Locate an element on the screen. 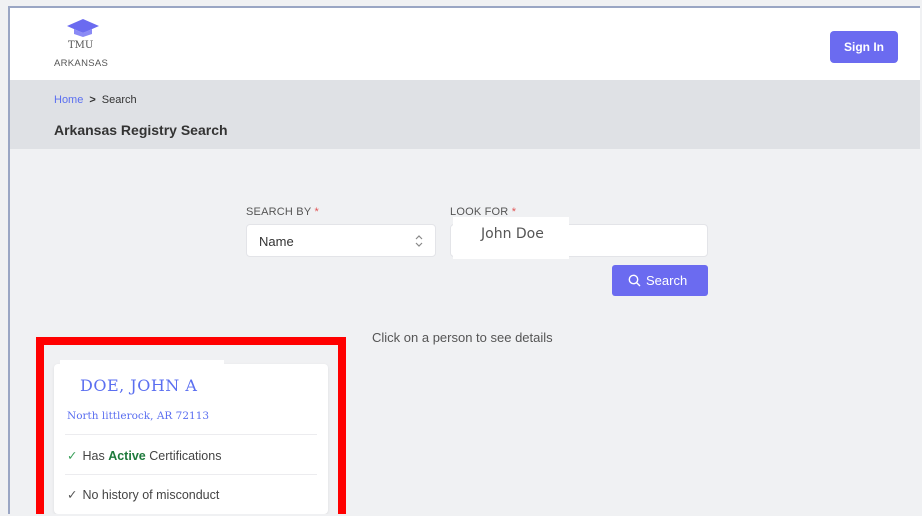 Image resolution: width=922 pixels, height=516 pixels. logo-text-state: ARKANSAS is located at coordinates (81, 63).